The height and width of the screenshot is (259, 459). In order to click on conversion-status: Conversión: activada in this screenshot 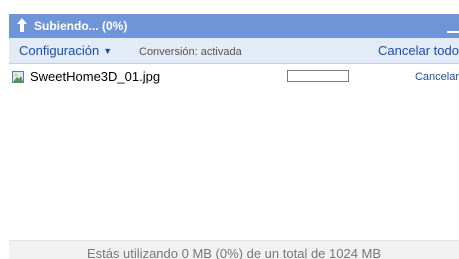, I will do `click(190, 52)`.